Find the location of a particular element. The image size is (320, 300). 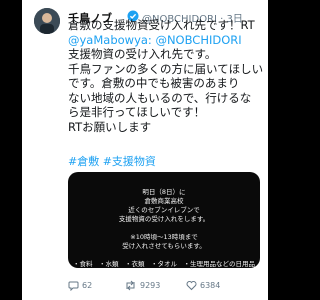

retweet-button: 9293 is located at coordinates (142, 285).